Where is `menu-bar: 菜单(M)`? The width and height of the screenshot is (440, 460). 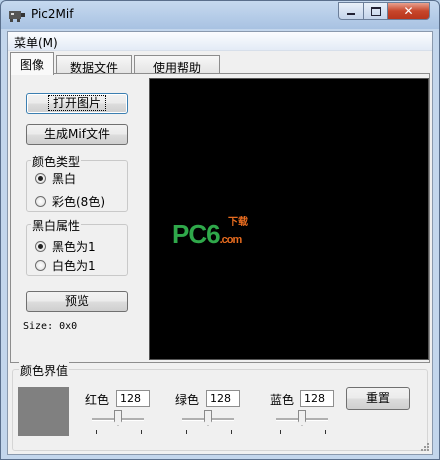 menu-bar: 菜单(M) is located at coordinates (220, 41).